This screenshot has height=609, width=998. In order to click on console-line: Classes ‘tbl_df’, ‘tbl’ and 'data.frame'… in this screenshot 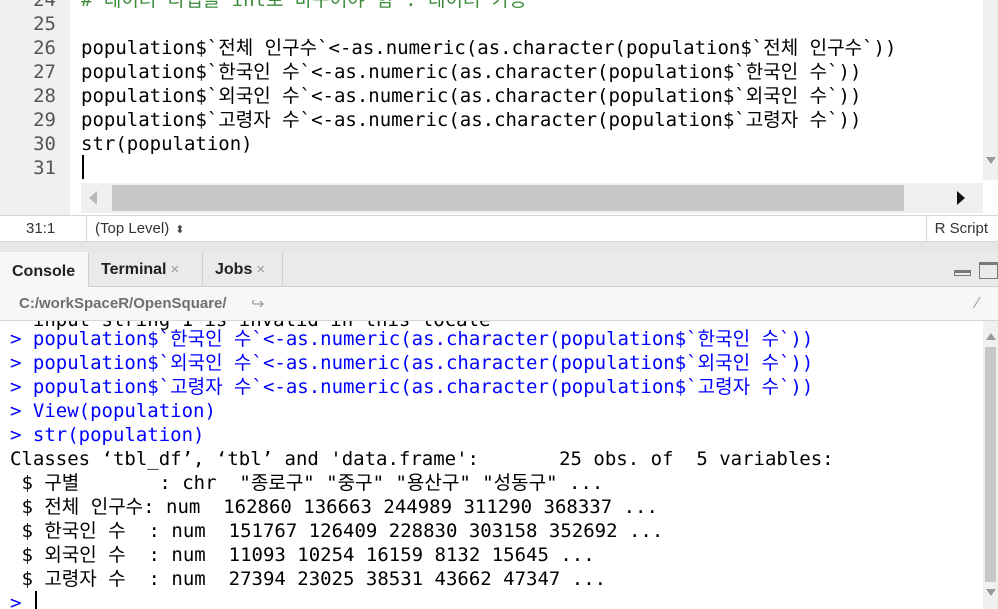, I will do `click(422, 459)`.